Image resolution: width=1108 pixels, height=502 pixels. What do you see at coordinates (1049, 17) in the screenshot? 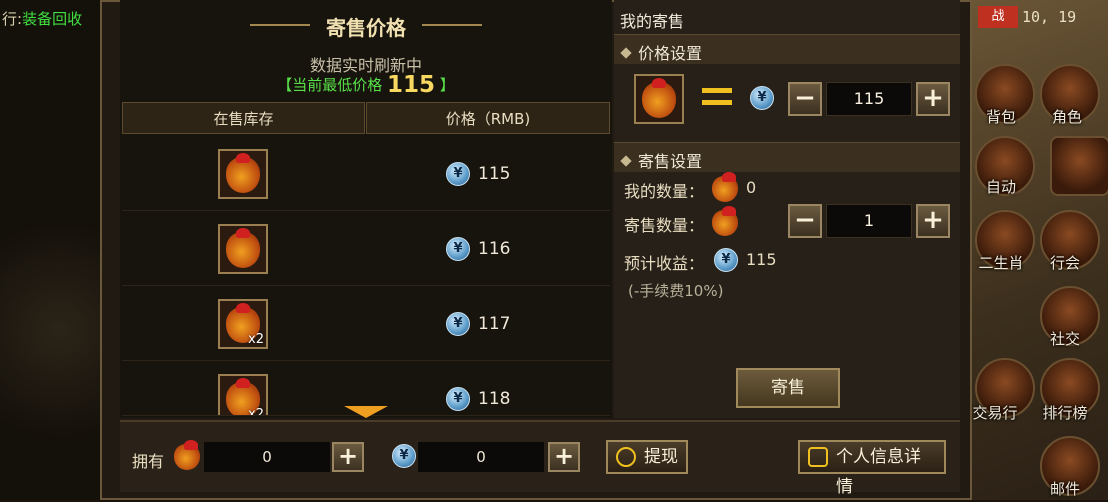
I see `hud-coords: 10, 19` at bounding box center [1049, 17].